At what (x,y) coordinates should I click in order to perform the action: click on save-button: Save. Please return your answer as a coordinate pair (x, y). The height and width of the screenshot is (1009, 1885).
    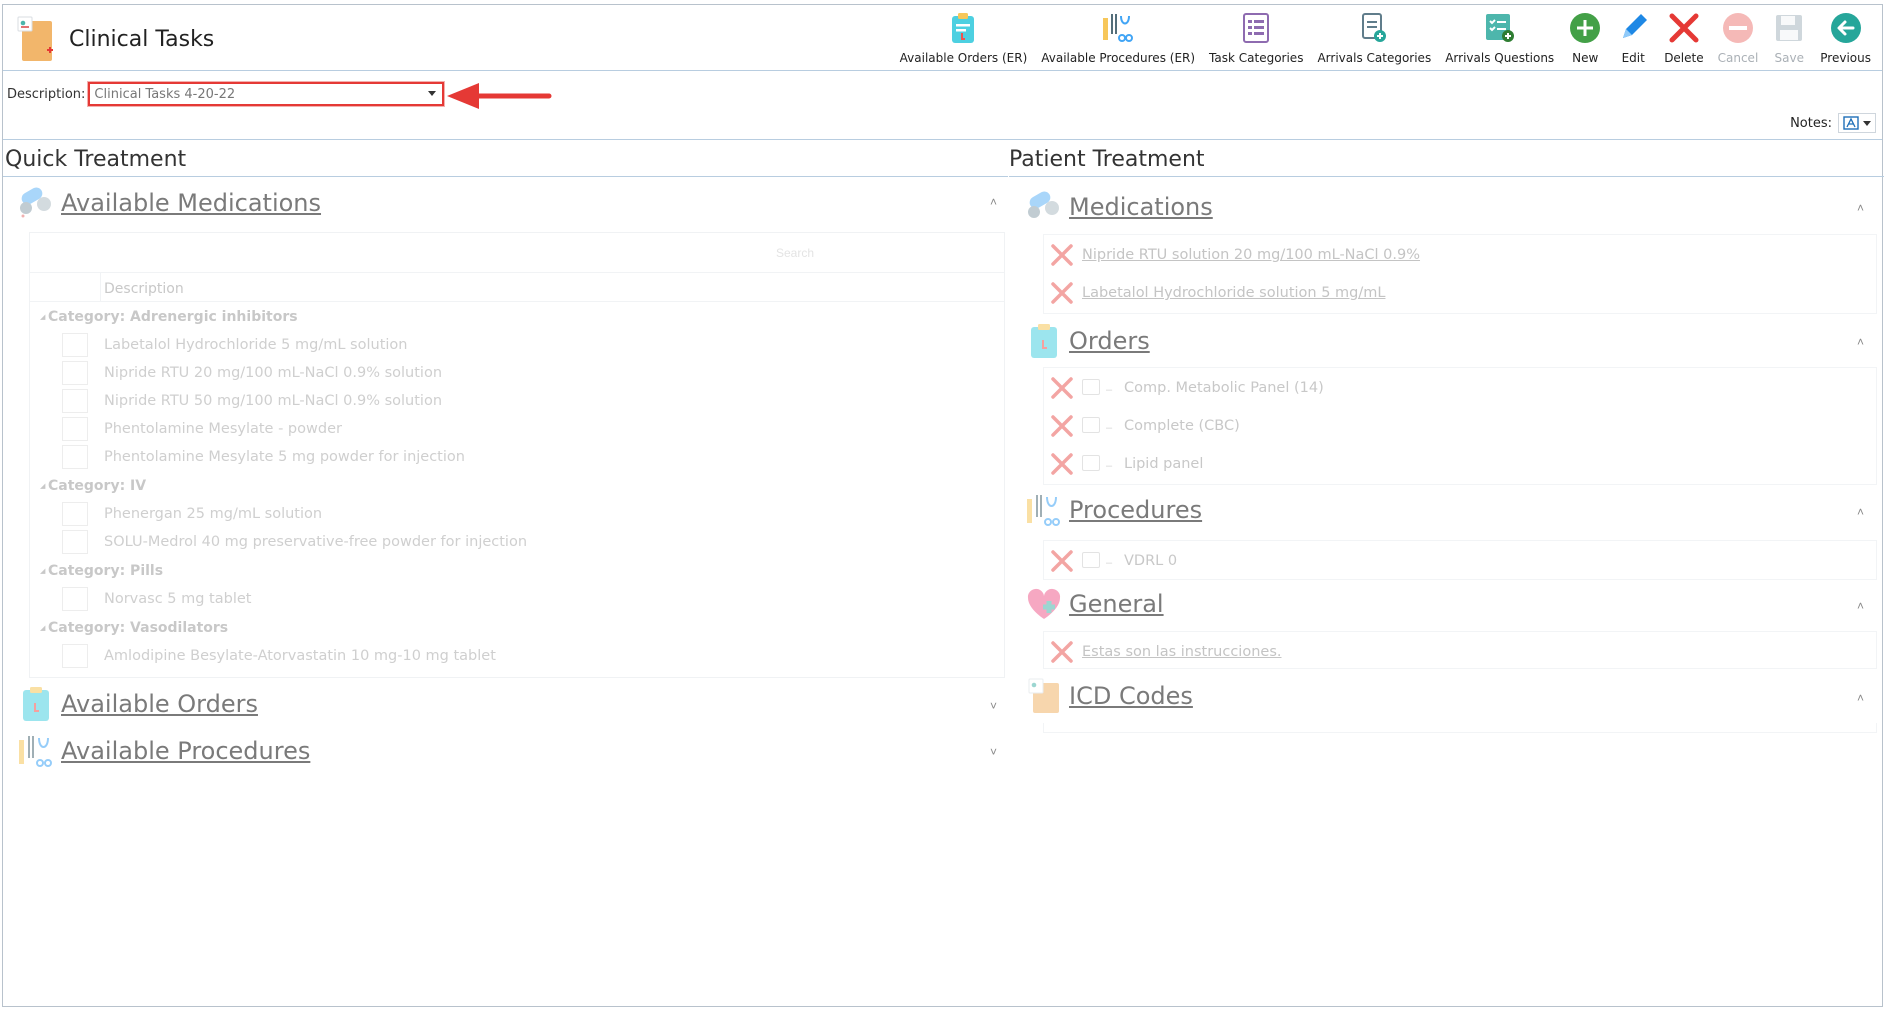
    Looking at the image, I should click on (1789, 38).